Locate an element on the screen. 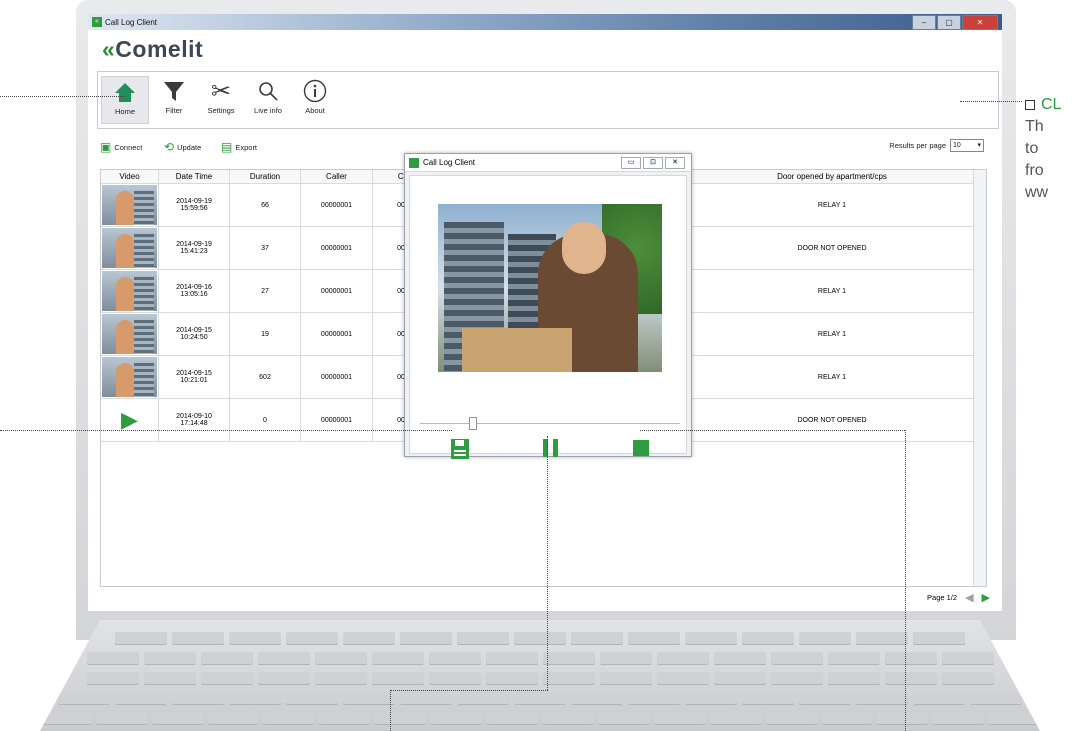 This screenshot has width=1072, height=731. laptop-keyboard is located at coordinates (540, 675).